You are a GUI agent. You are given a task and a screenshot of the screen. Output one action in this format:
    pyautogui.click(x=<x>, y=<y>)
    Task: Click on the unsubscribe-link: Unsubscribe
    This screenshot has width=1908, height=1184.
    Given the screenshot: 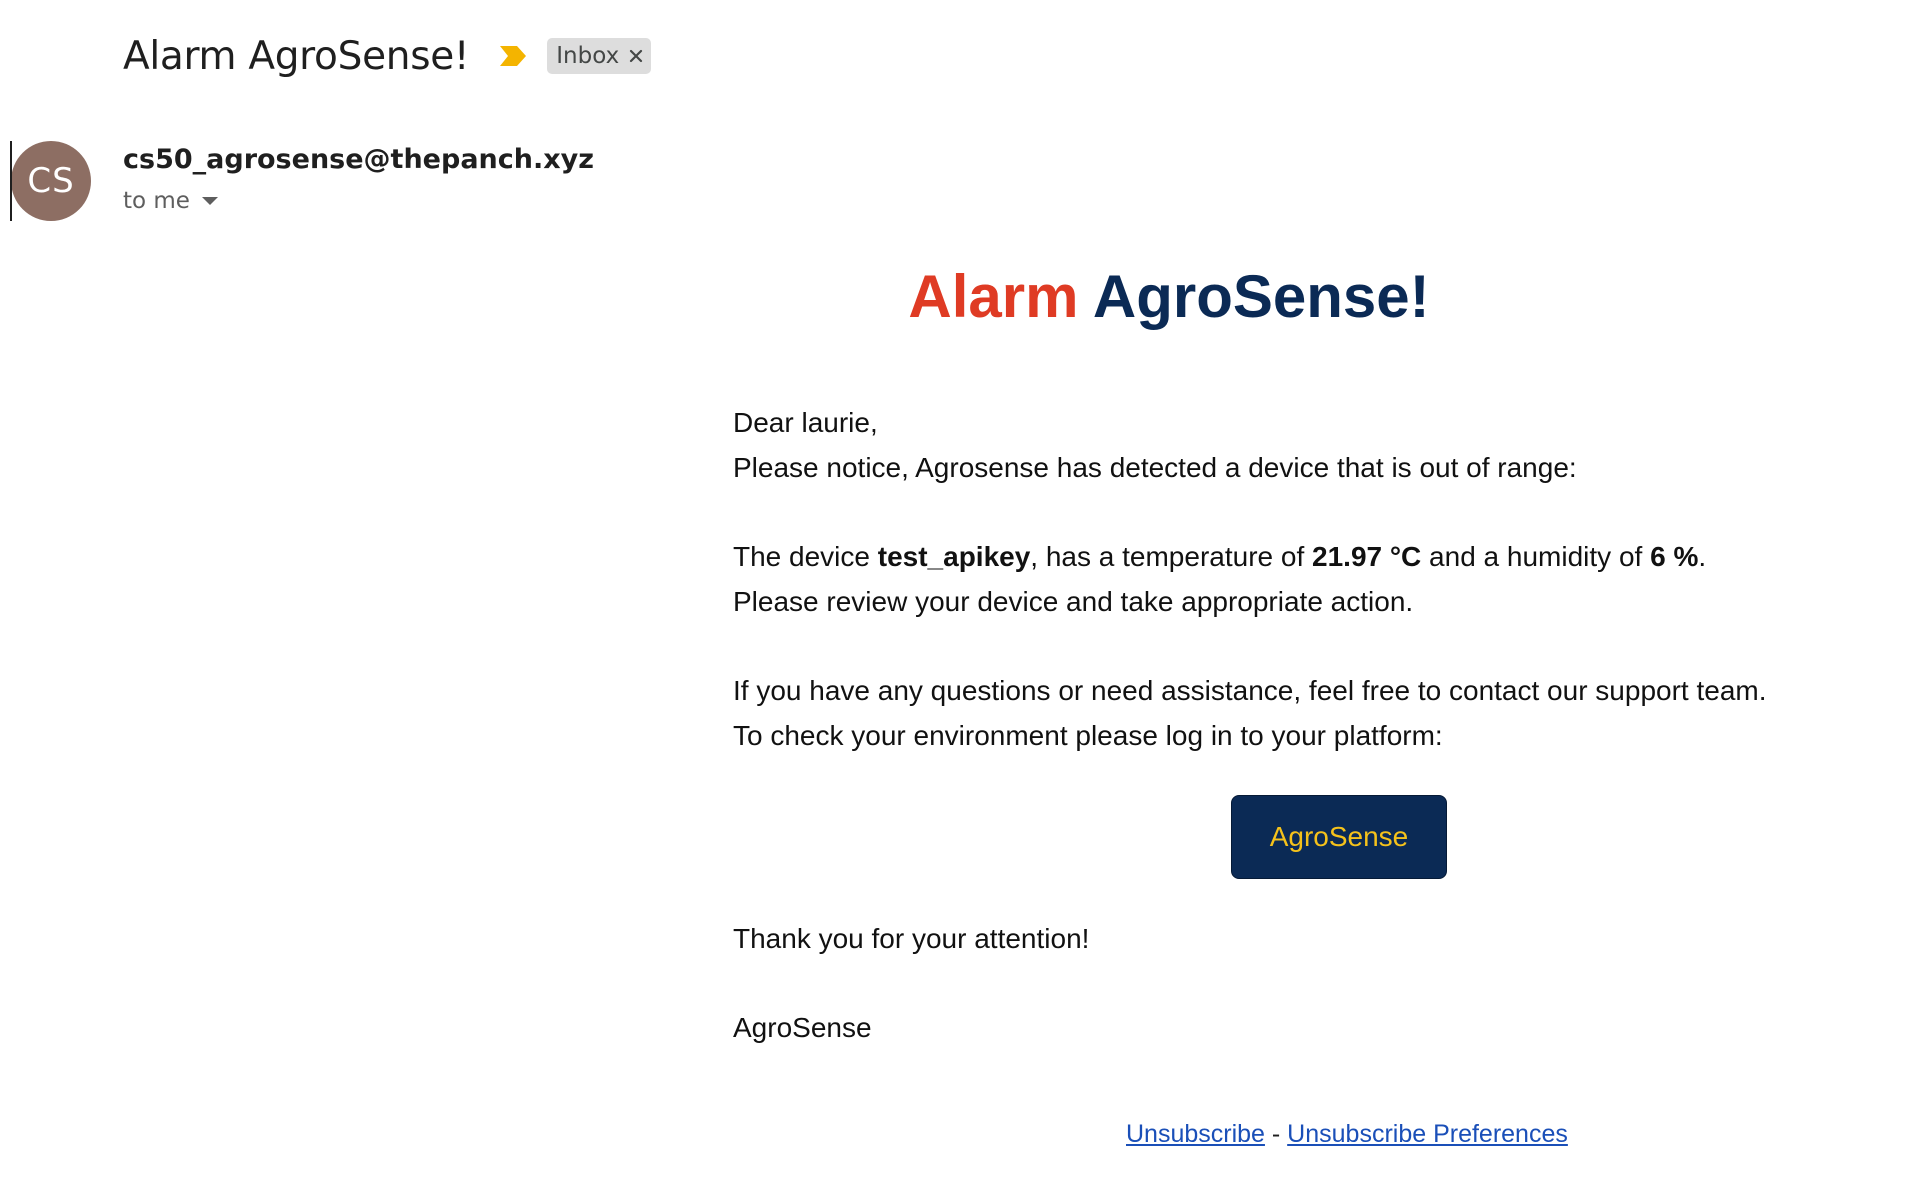 What is the action you would take?
    pyautogui.click(x=1195, y=1134)
    